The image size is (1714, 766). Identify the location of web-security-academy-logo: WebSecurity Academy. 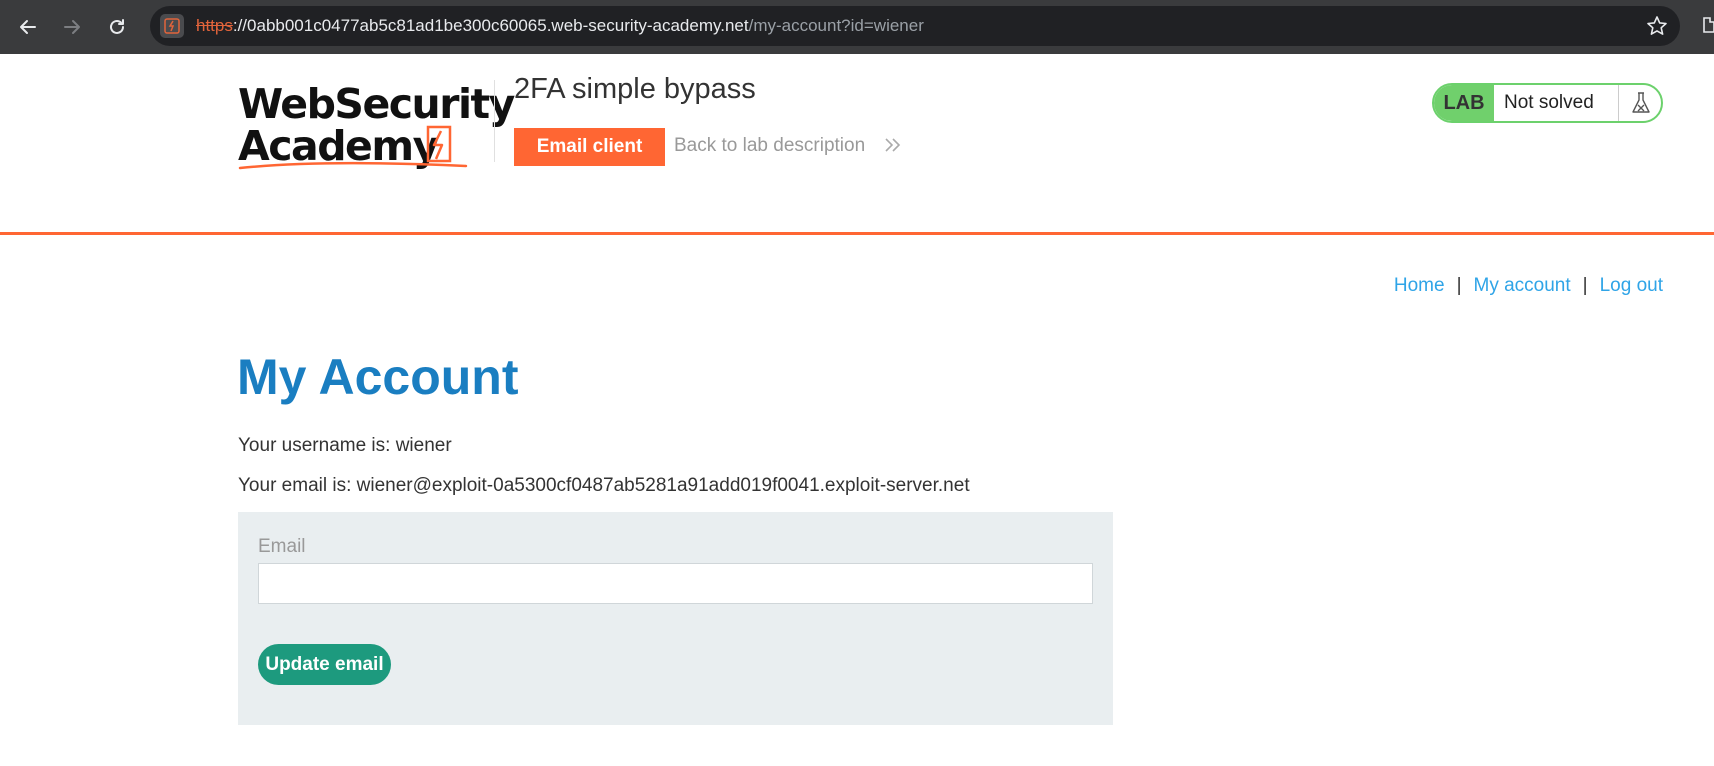
(376, 125).